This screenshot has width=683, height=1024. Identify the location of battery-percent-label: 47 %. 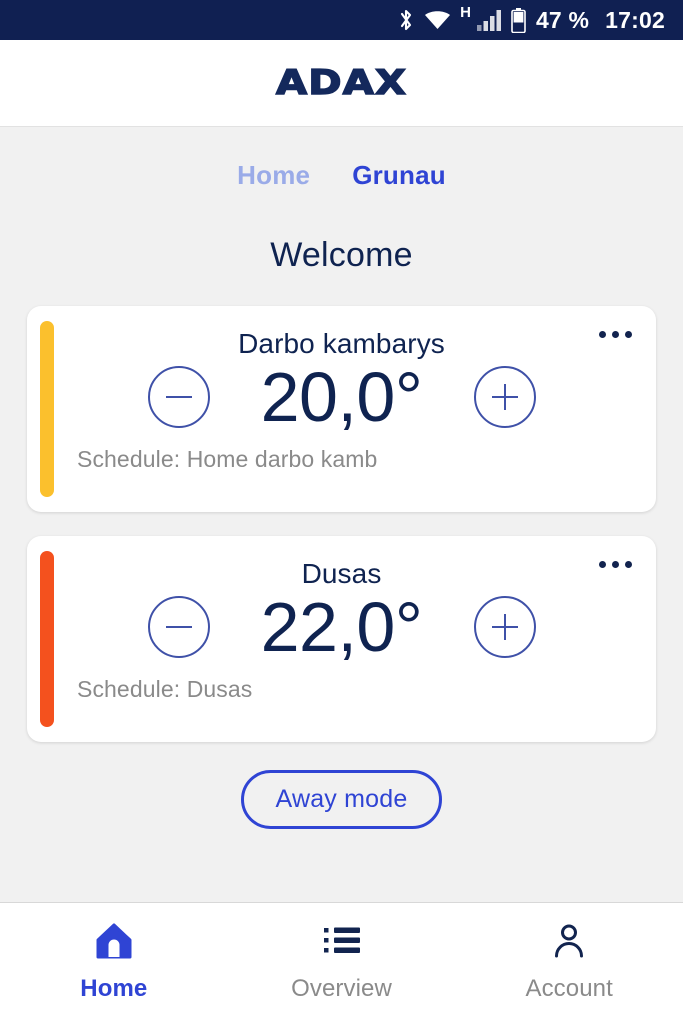
(562, 19).